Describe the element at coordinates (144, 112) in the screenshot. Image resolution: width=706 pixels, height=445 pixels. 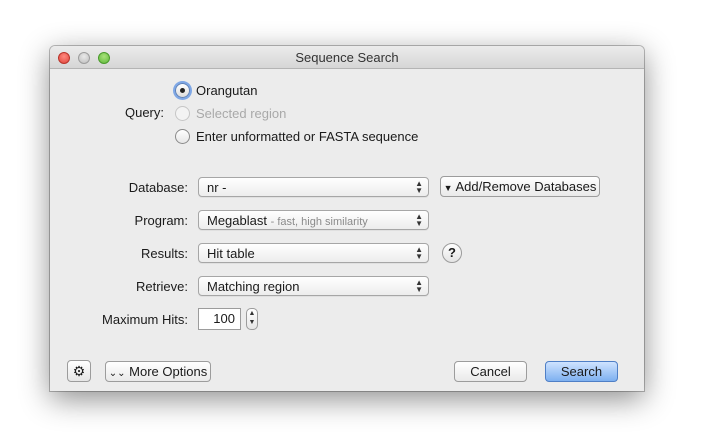
I see `query-label: Query:` at that location.